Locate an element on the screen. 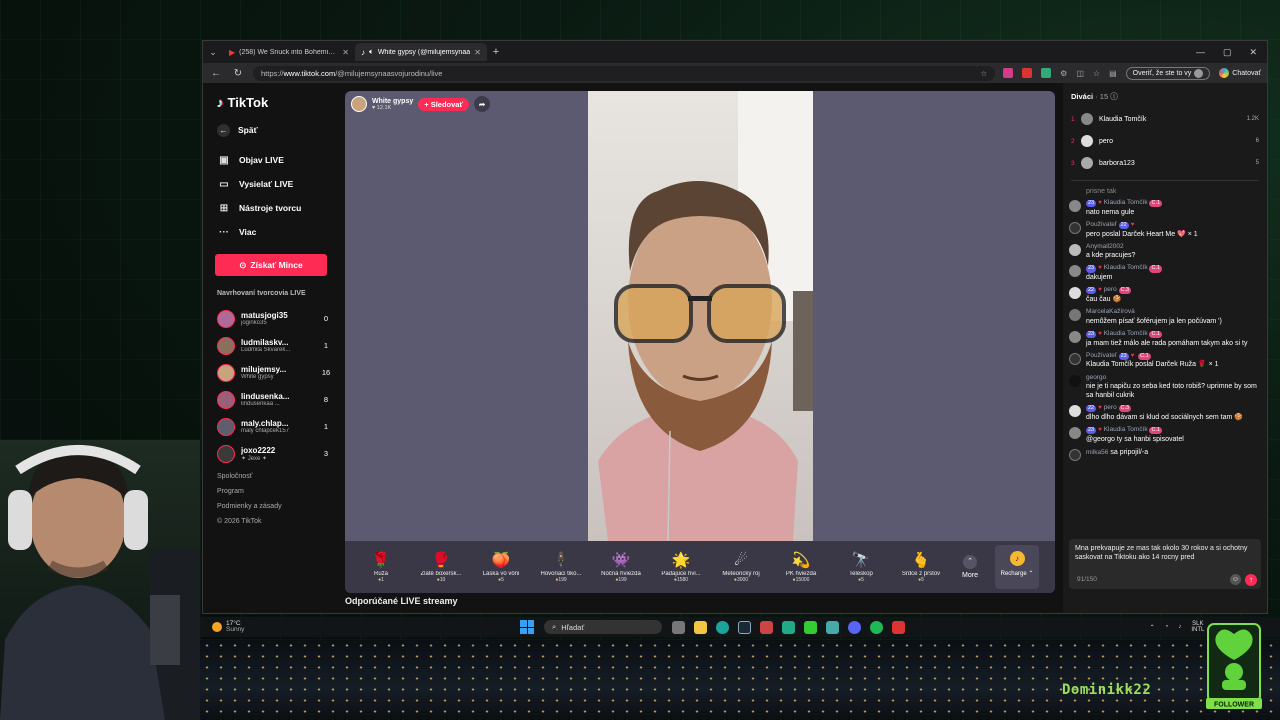 The width and height of the screenshot is (1280, 720). more-gifts-button: ⌃ More is located at coordinates (970, 567).